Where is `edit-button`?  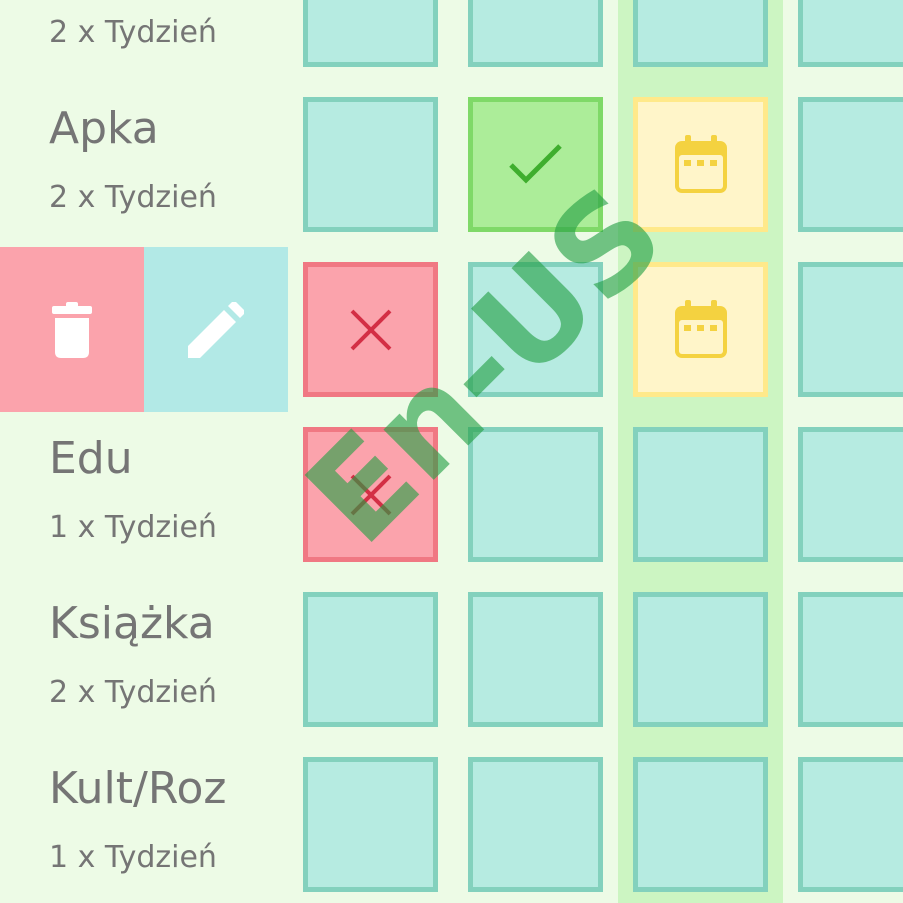
edit-button is located at coordinates (216, 329).